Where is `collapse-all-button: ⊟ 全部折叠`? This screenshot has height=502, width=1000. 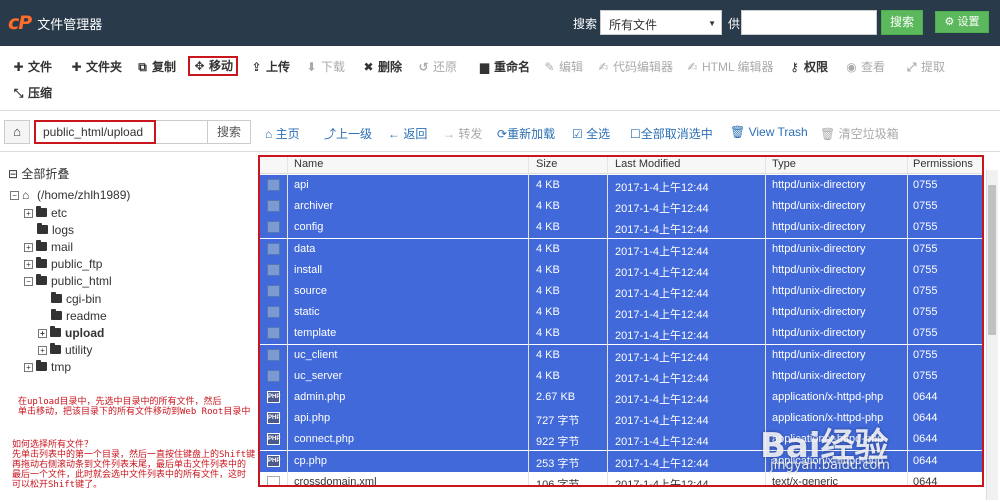 collapse-all-button: ⊟ 全部折叠 is located at coordinates (38, 173).